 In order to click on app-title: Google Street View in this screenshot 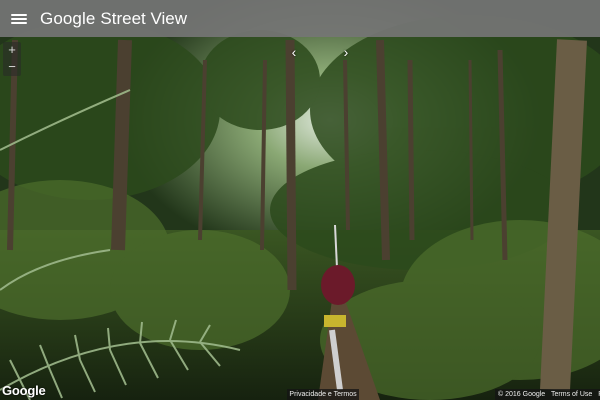, I will do `click(113, 19)`.